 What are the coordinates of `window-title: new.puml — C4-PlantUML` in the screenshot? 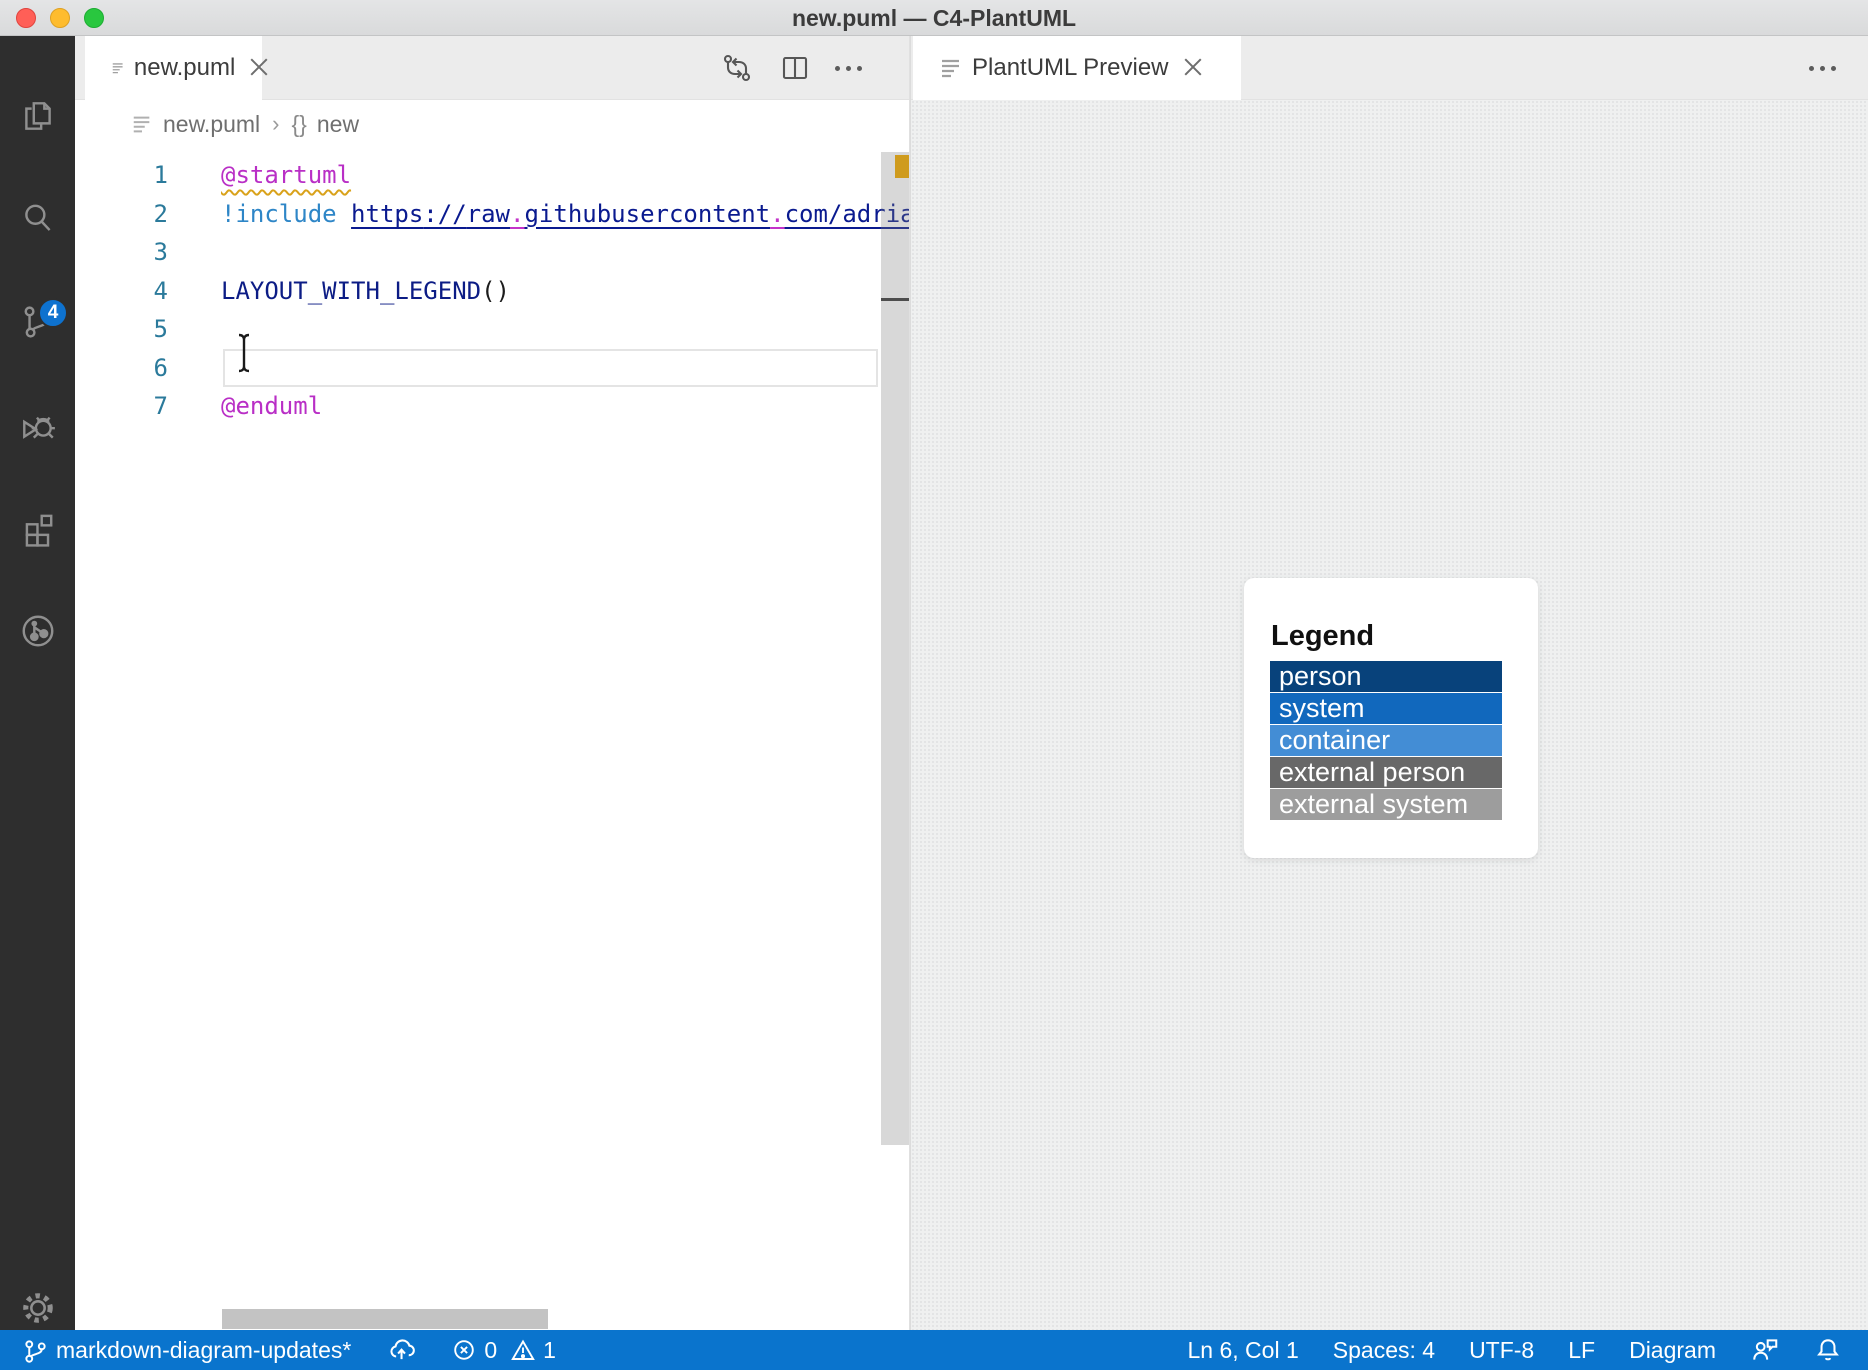 It's located at (934, 18).